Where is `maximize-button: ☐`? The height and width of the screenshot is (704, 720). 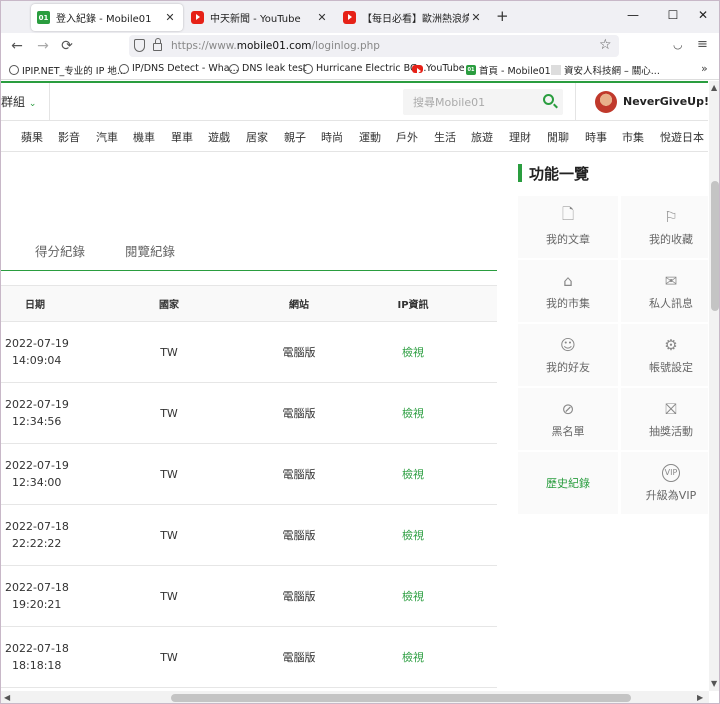 maximize-button: ☐ is located at coordinates (673, 15).